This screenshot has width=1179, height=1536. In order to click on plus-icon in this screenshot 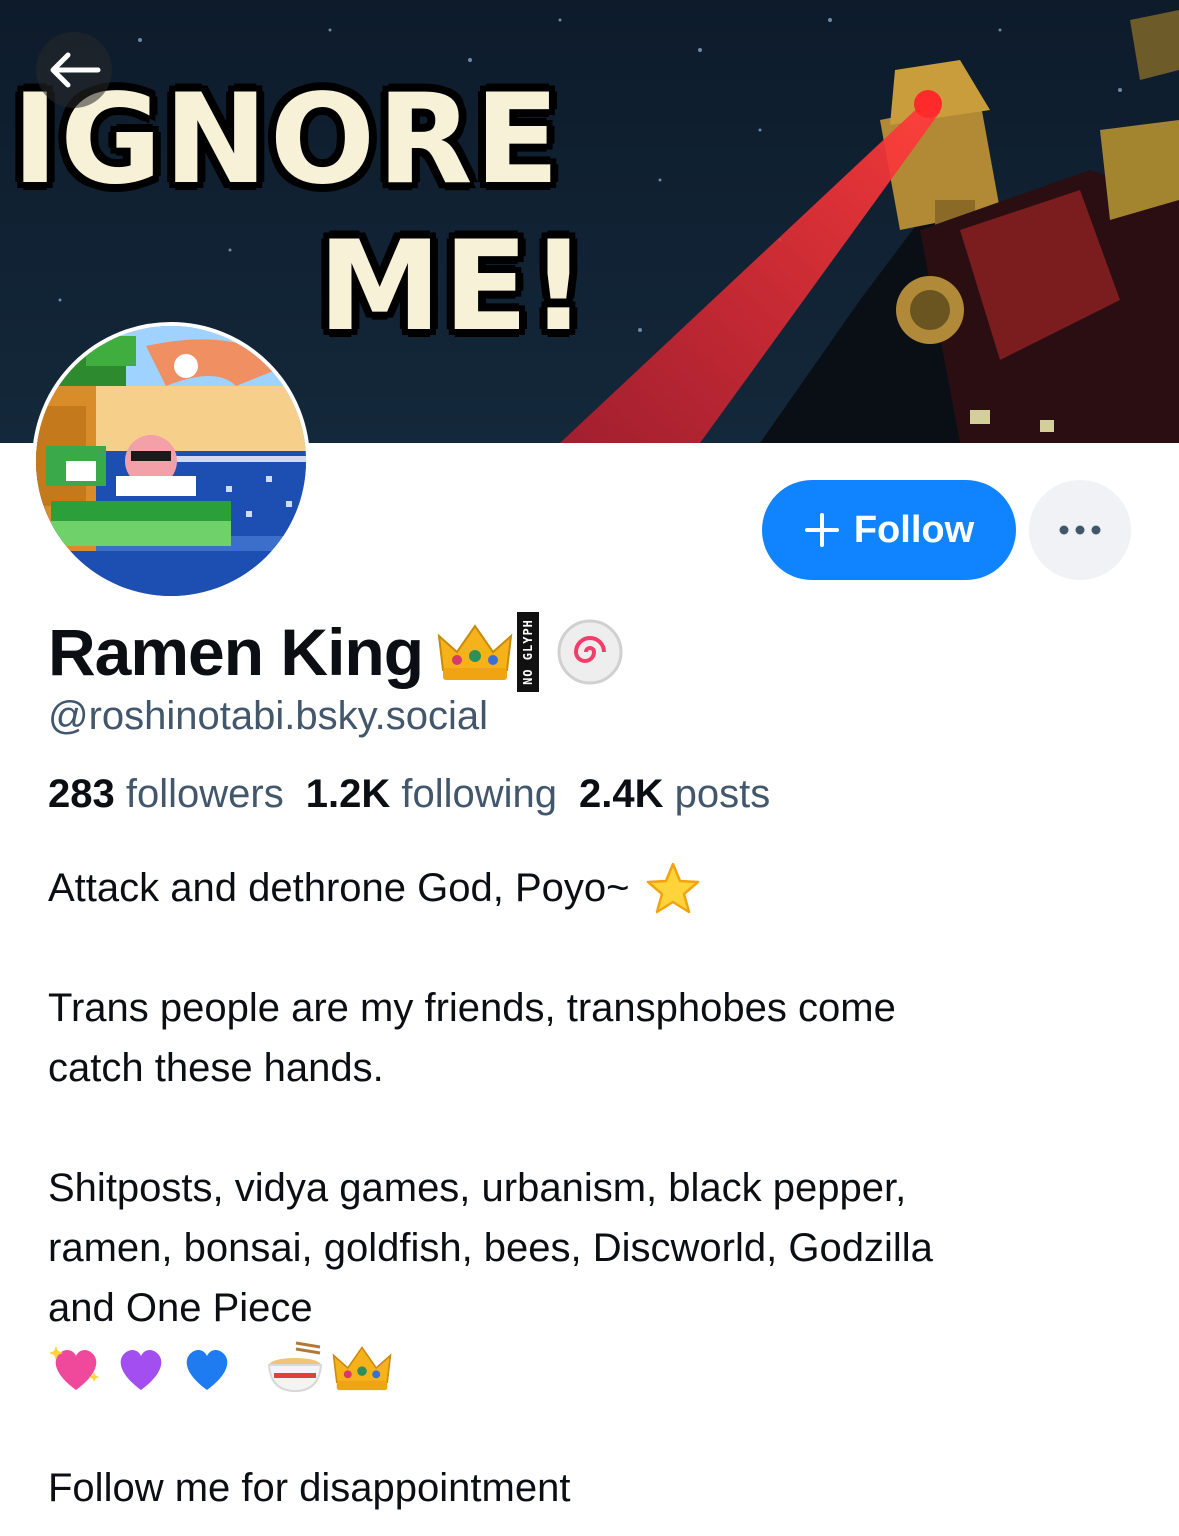, I will do `click(821, 530)`.